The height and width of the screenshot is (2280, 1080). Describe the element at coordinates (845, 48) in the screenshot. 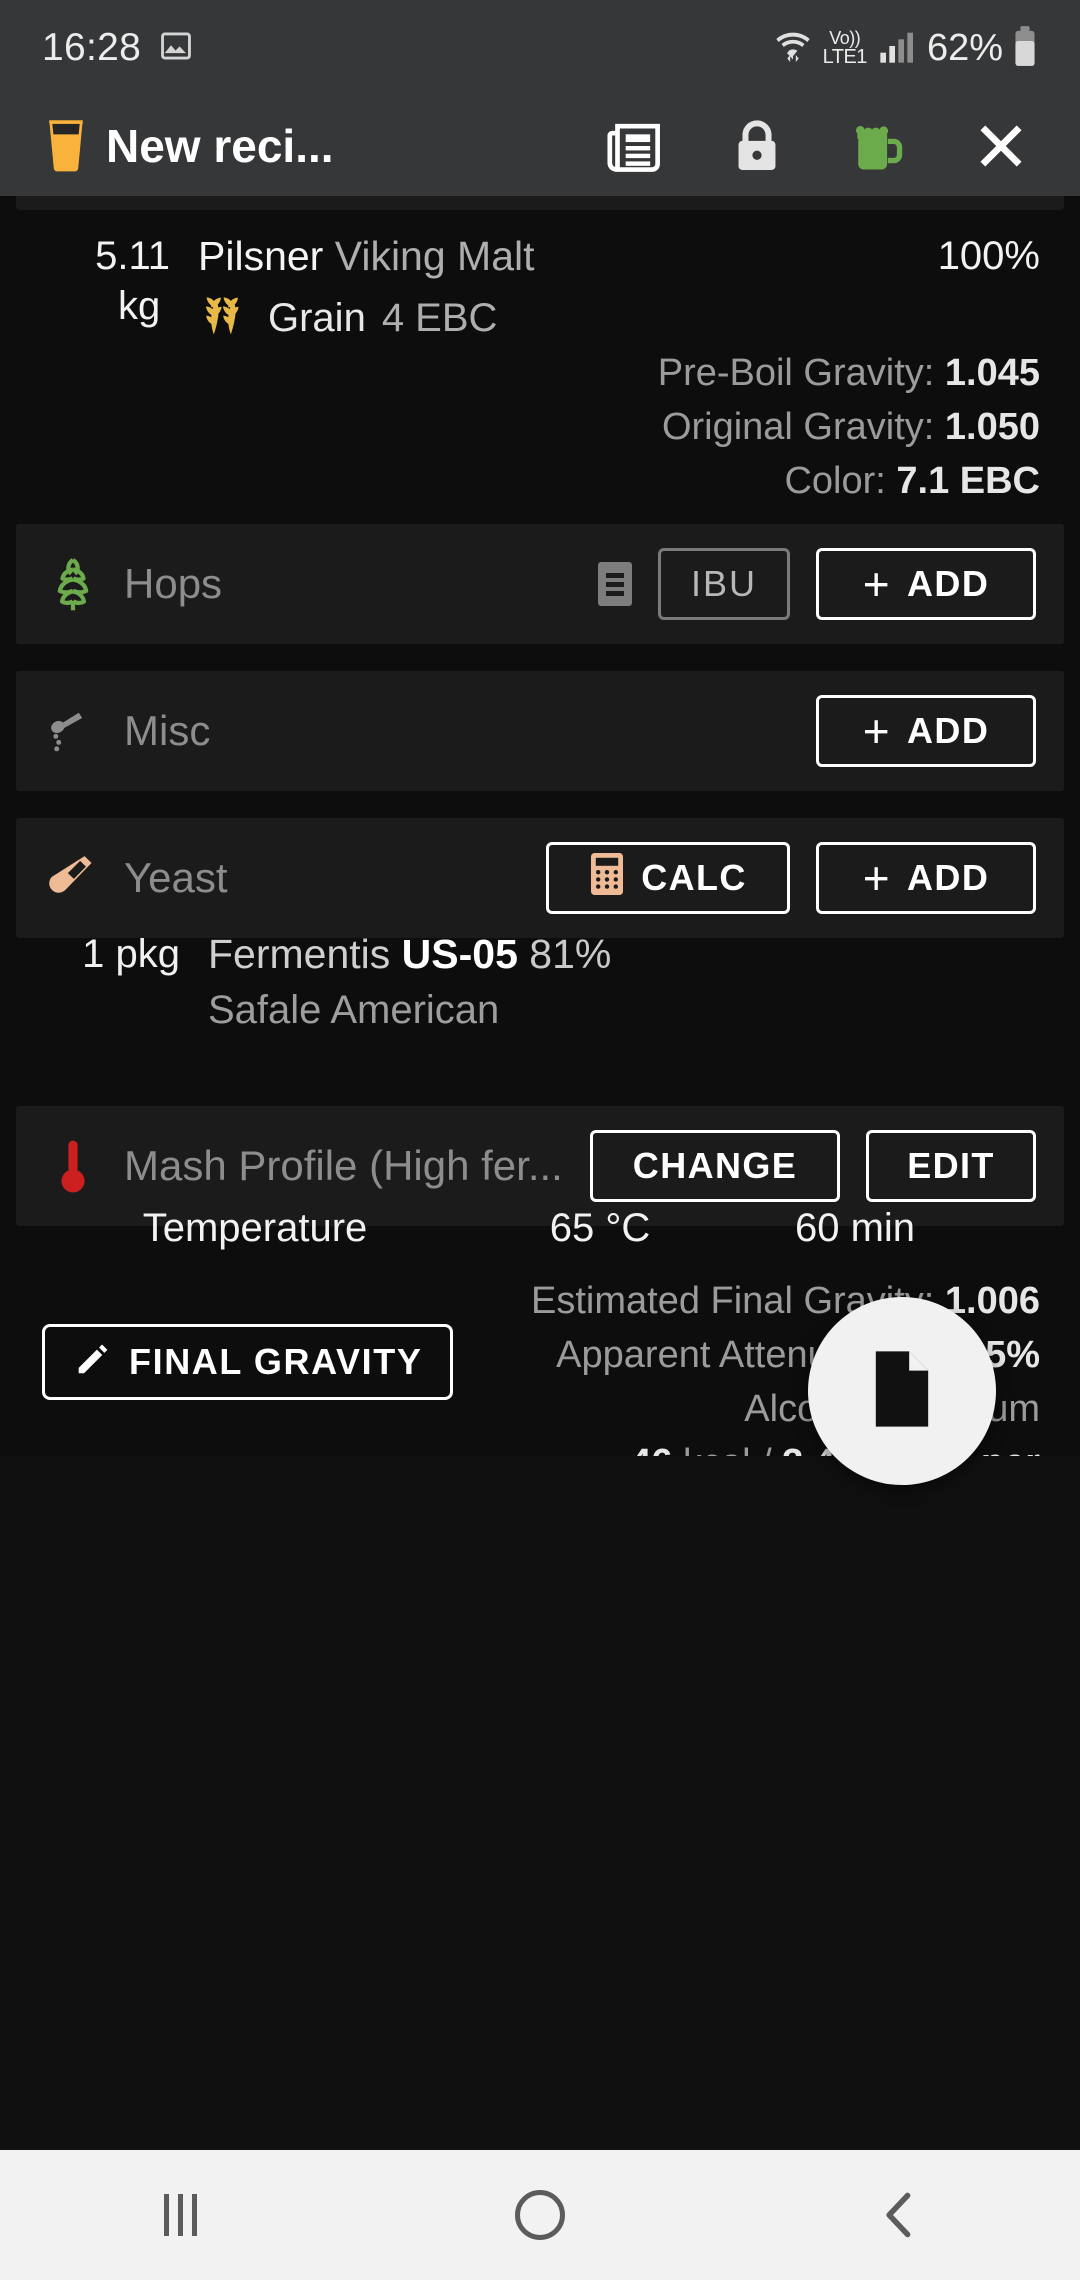

I see `volte-indicator: Vo)) LTE1` at that location.